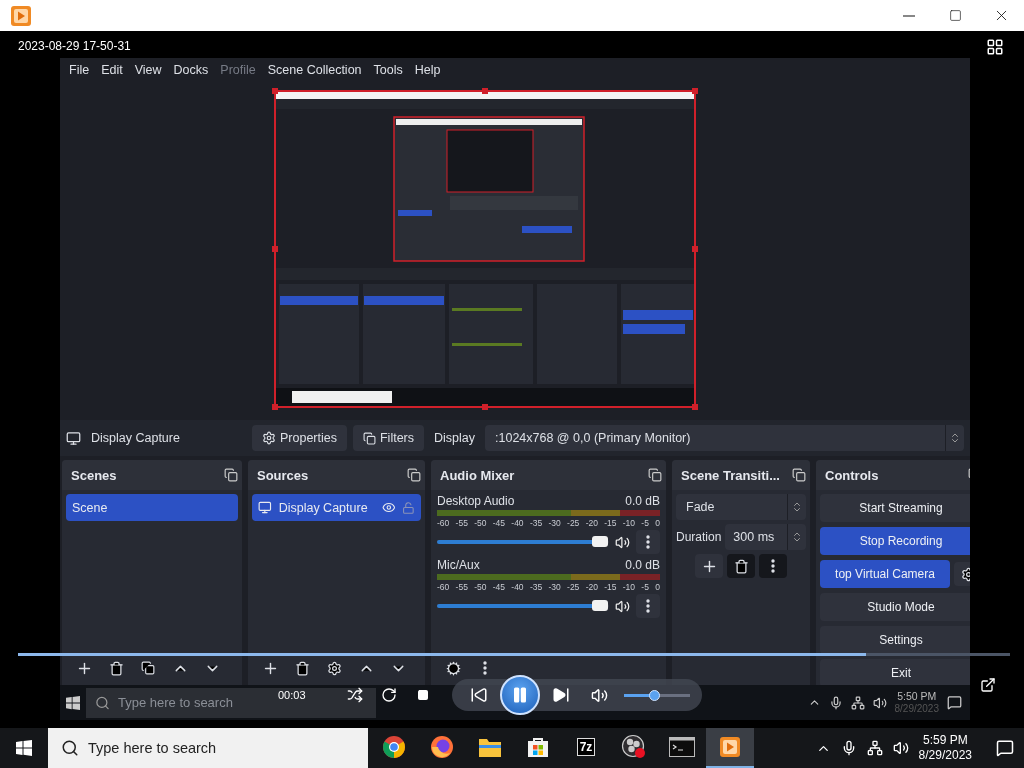  I want to click on scale-label: -40, so click(517, 587).